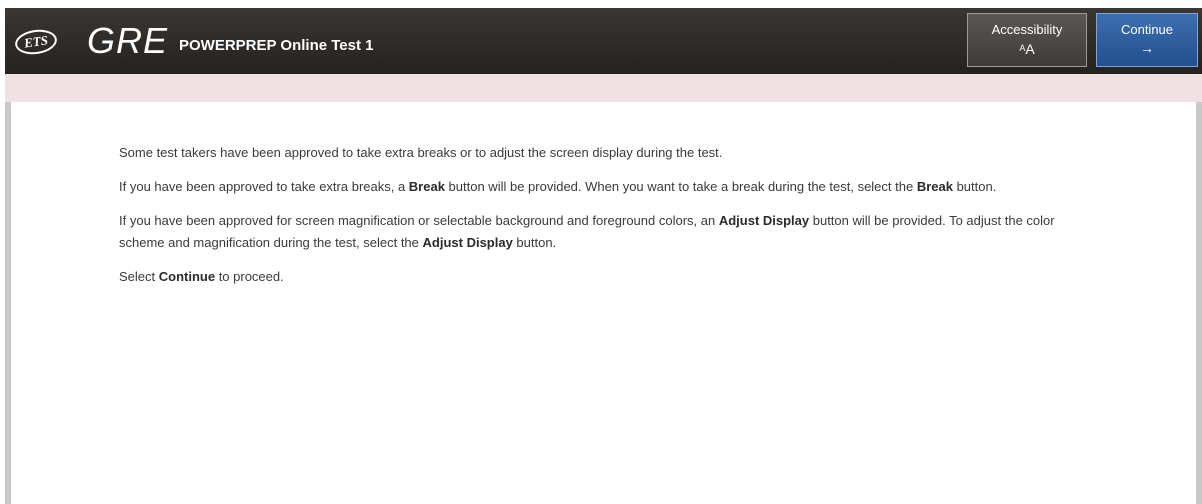 The height and width of the screenshot is (504, 1202). I want to click on gre-logo: GRE, so click(128, 40).